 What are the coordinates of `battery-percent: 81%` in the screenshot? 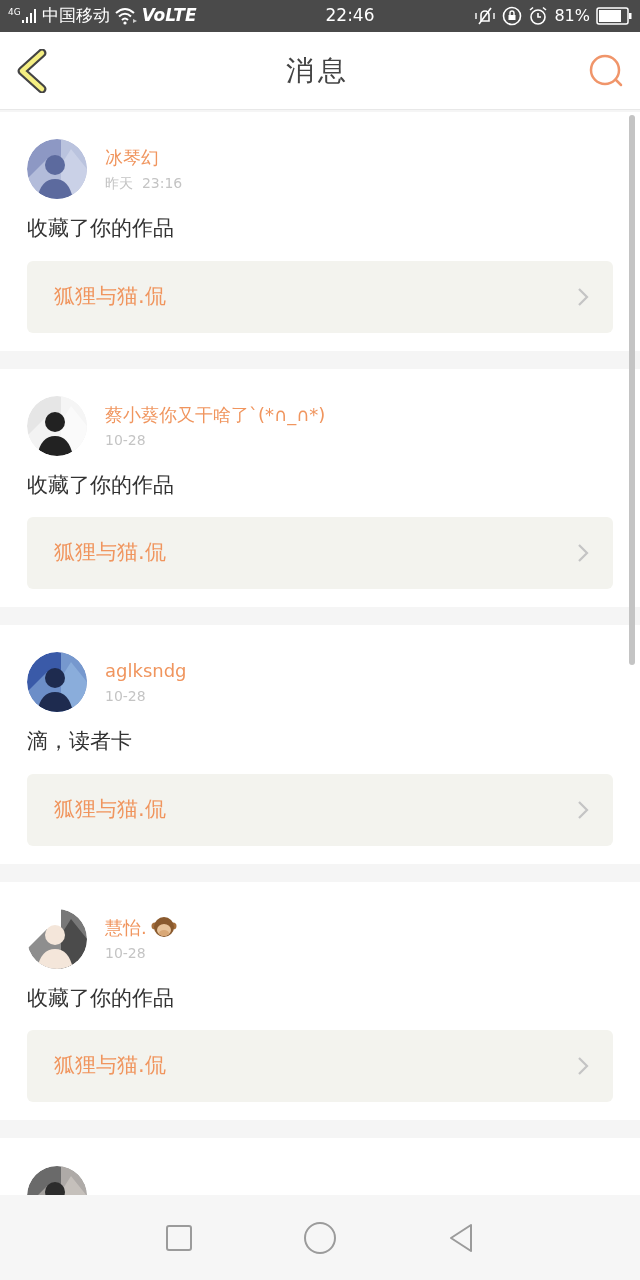 It's located at (572, 16).